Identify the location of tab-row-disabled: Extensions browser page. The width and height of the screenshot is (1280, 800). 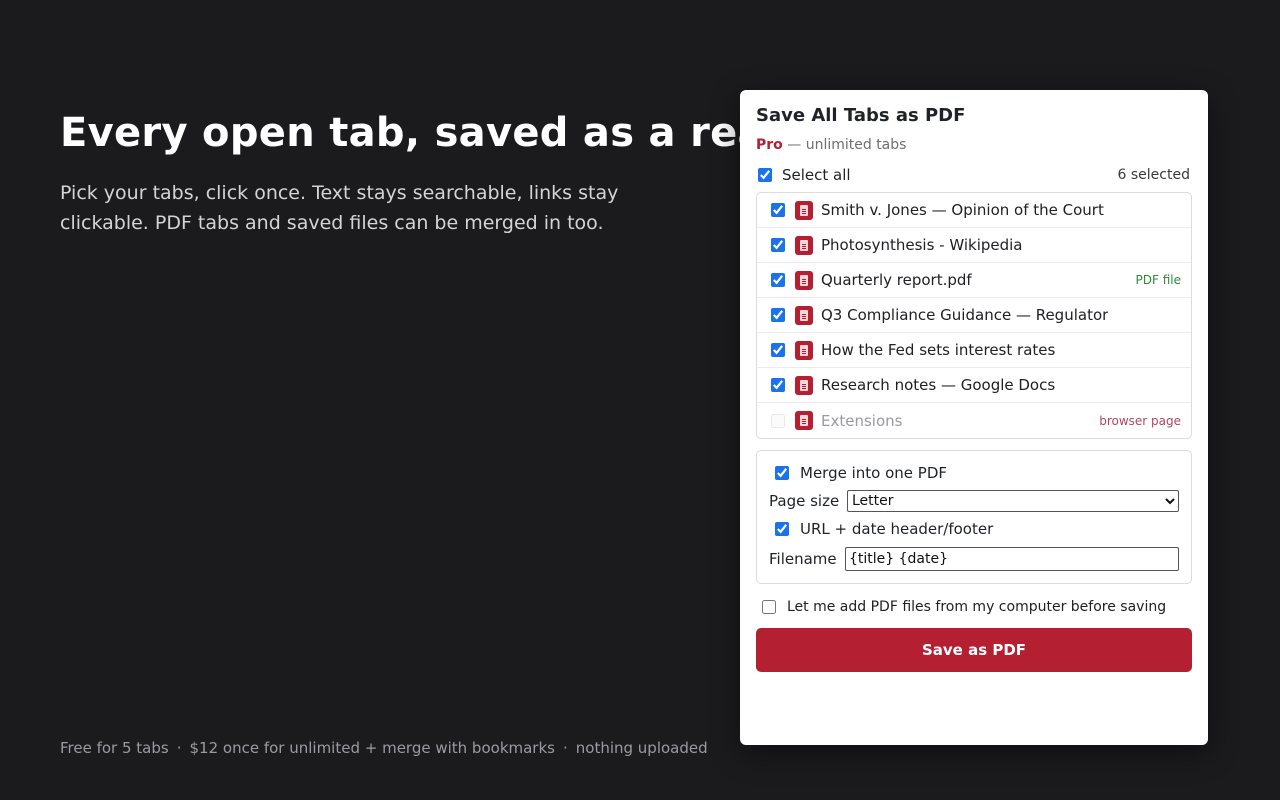
(974, 420).